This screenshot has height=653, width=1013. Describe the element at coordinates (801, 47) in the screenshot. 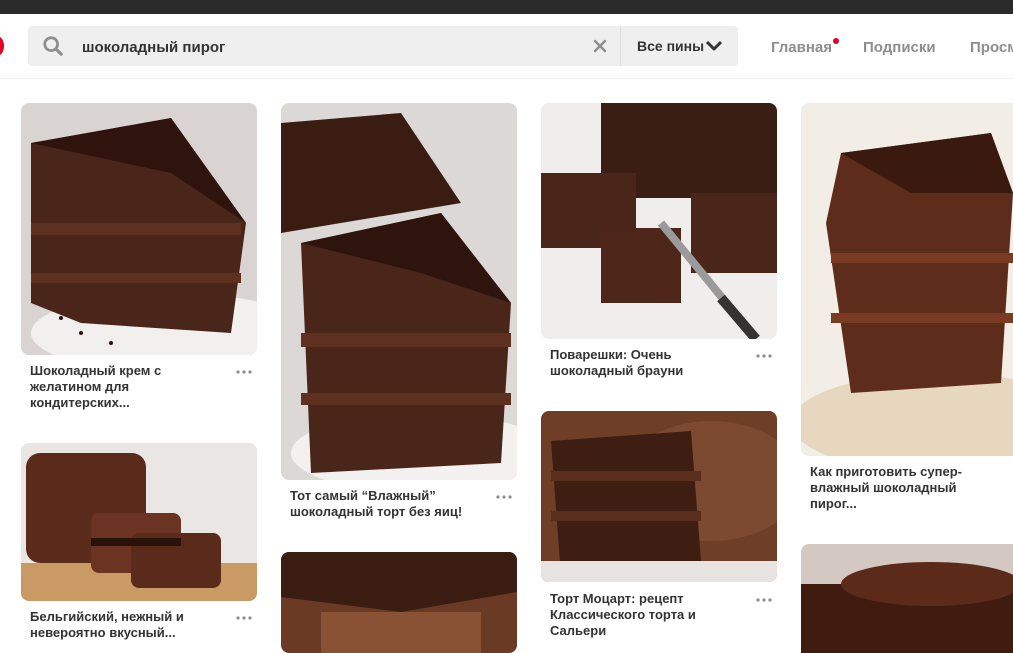

I see `nav-home-link: Главная` at that location.